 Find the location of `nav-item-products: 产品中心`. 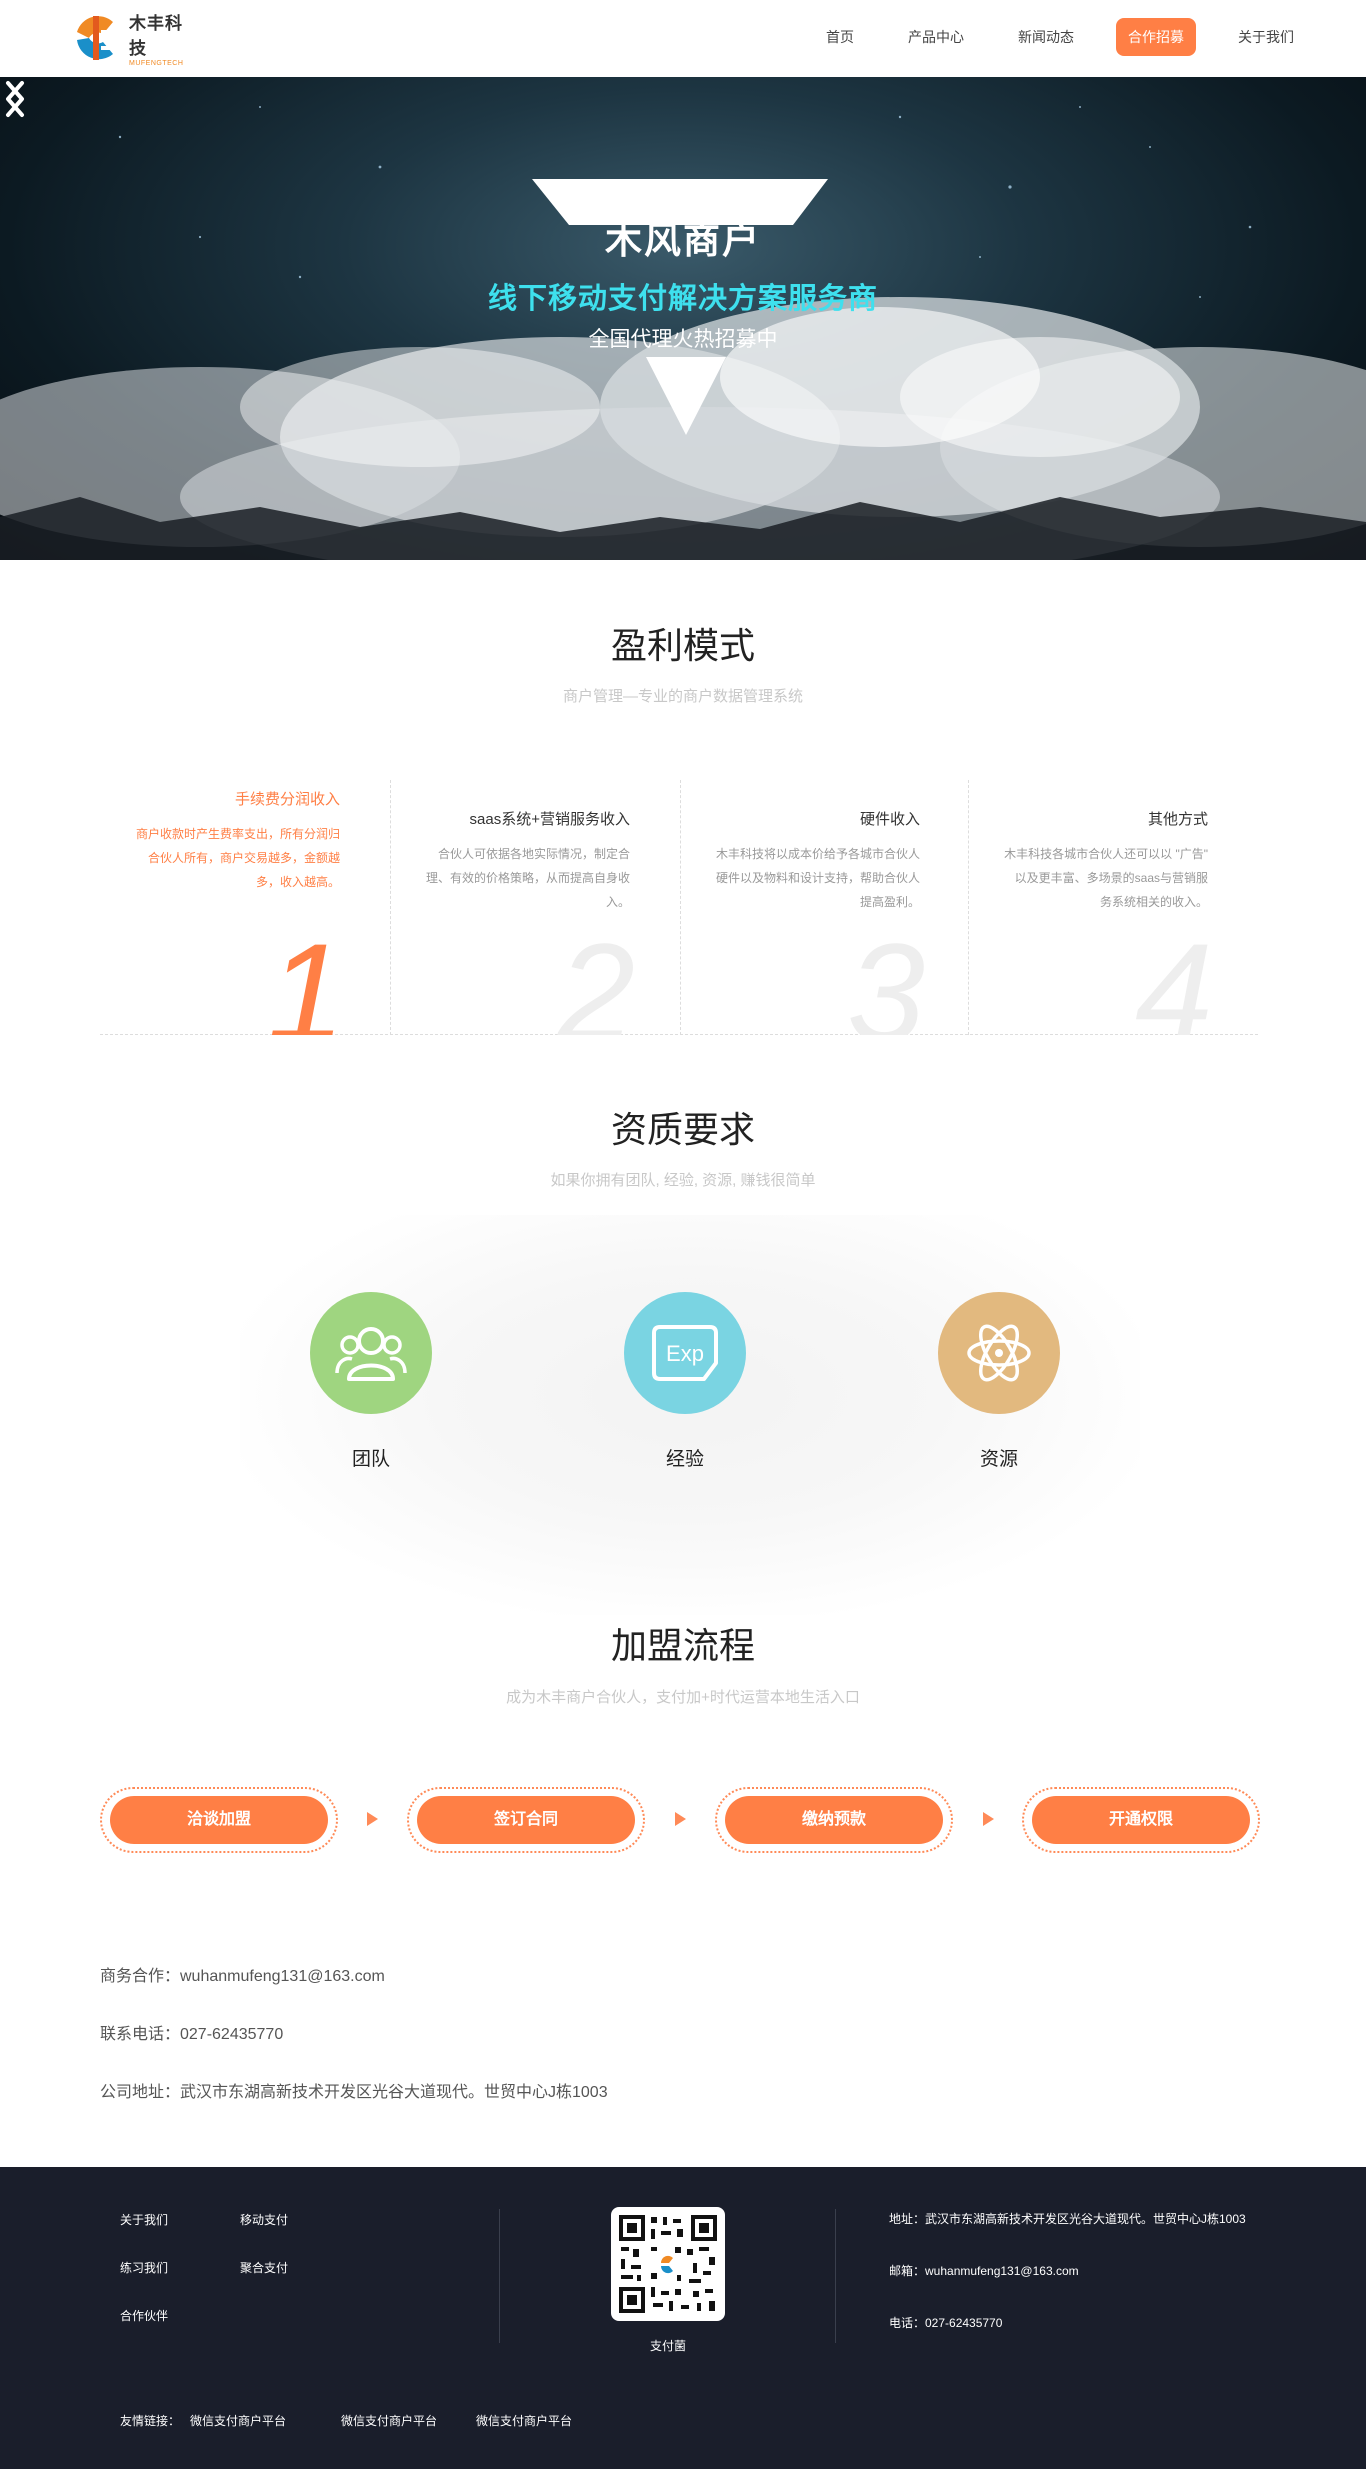

nav-item-products: 产品中心 is located at coordinates (936, 37).